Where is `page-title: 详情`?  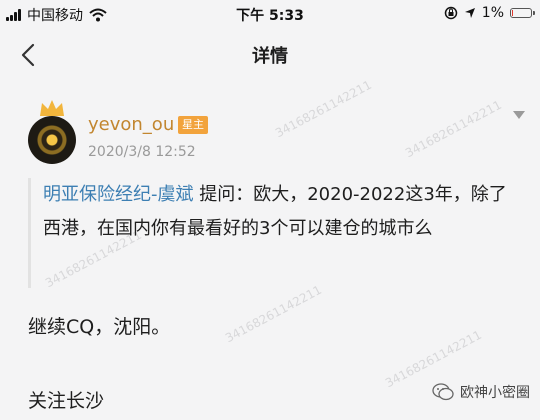 page-title: 详情 is located at coordinates (270, 56).